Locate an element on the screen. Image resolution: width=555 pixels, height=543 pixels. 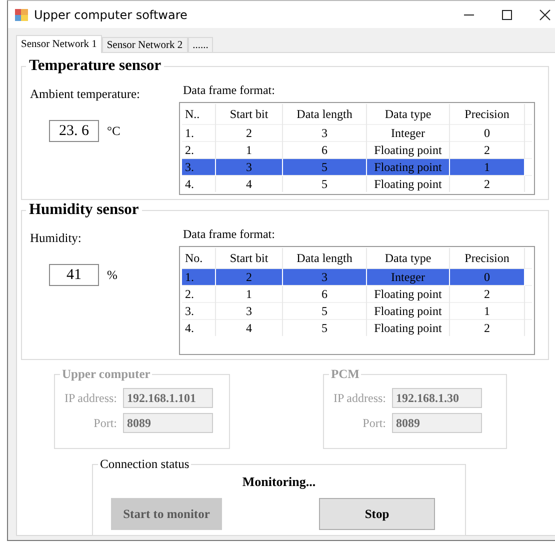
column-header: N.. is located at coordinates (199, 114).